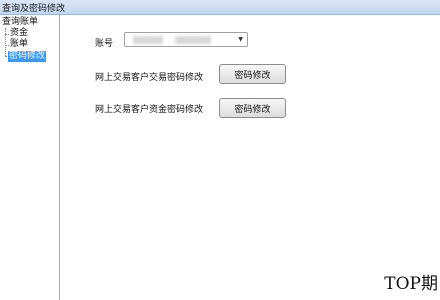 Image resolution: width=440 pixels, height=300 pixels. What do you see at coordinates (252, 74) in the screenshot?
I see `change-trade-password-button: 密码修改` at bounding box center [252, 74].